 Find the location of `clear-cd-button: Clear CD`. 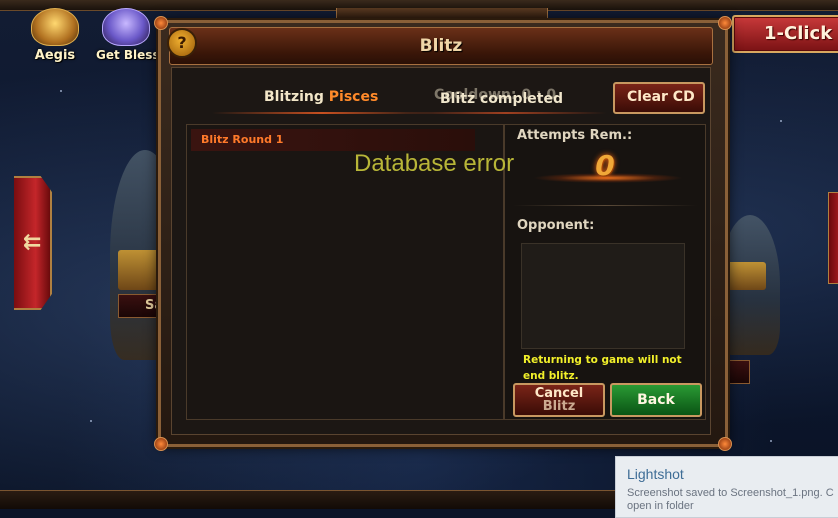

clear-cd-button: Clear CD is located at coordinates (659, 98).